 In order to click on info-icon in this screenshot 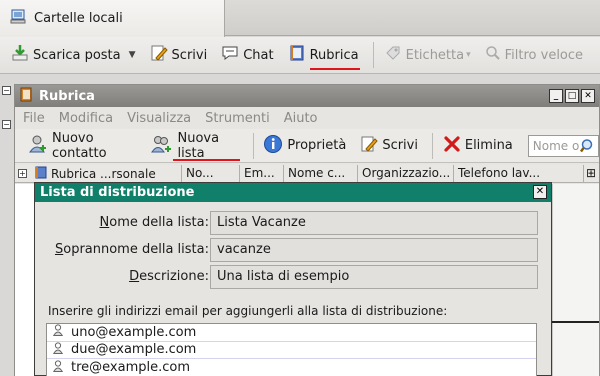, I will do `click(273, 146)`.